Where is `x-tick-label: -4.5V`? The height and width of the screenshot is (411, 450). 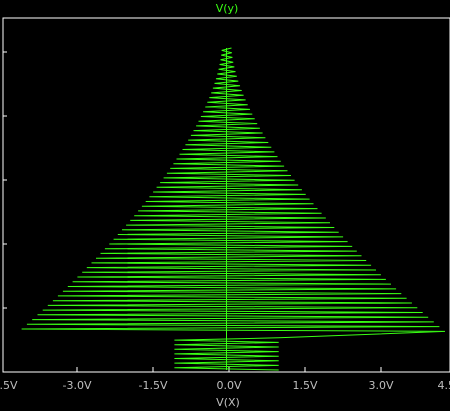 x-tick-label: -4.5V is located at coordinates (9, 385).